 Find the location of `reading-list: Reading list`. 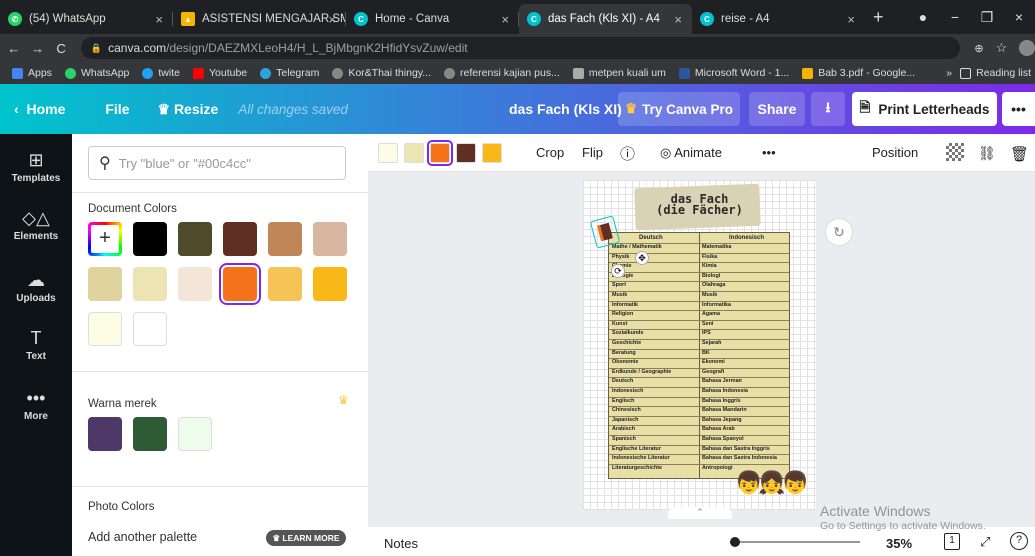

reading-list: Reading list is located at coordinates (995, 73).